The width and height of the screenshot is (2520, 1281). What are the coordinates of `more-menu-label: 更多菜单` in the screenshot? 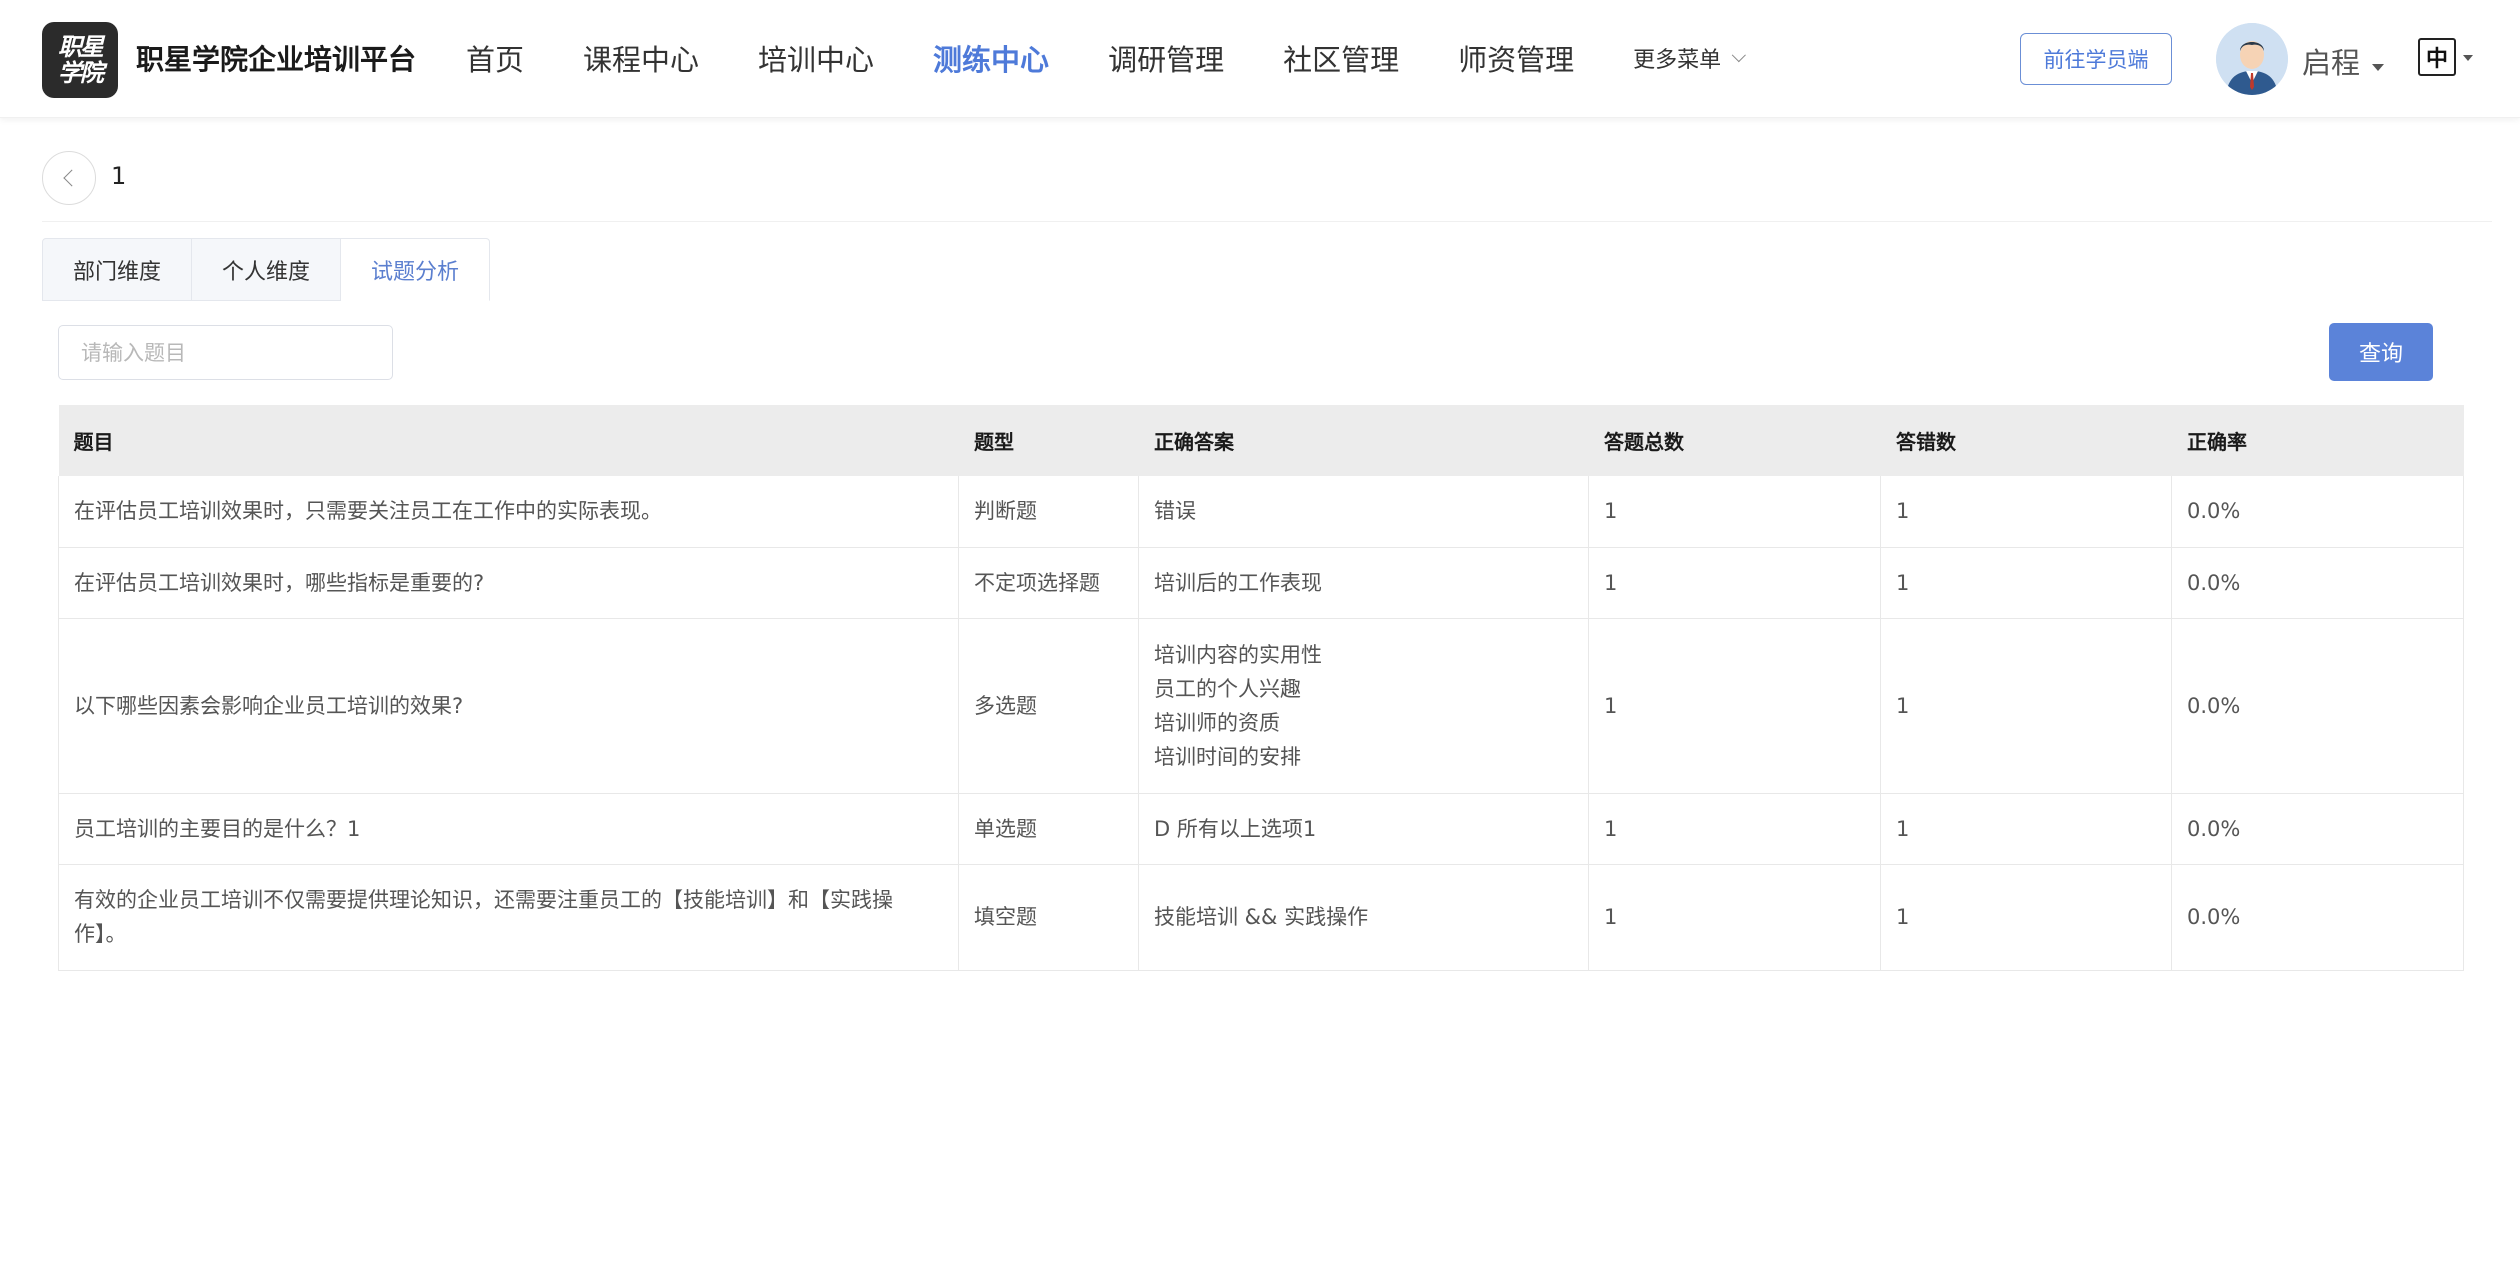 It's located at (1677, 60).